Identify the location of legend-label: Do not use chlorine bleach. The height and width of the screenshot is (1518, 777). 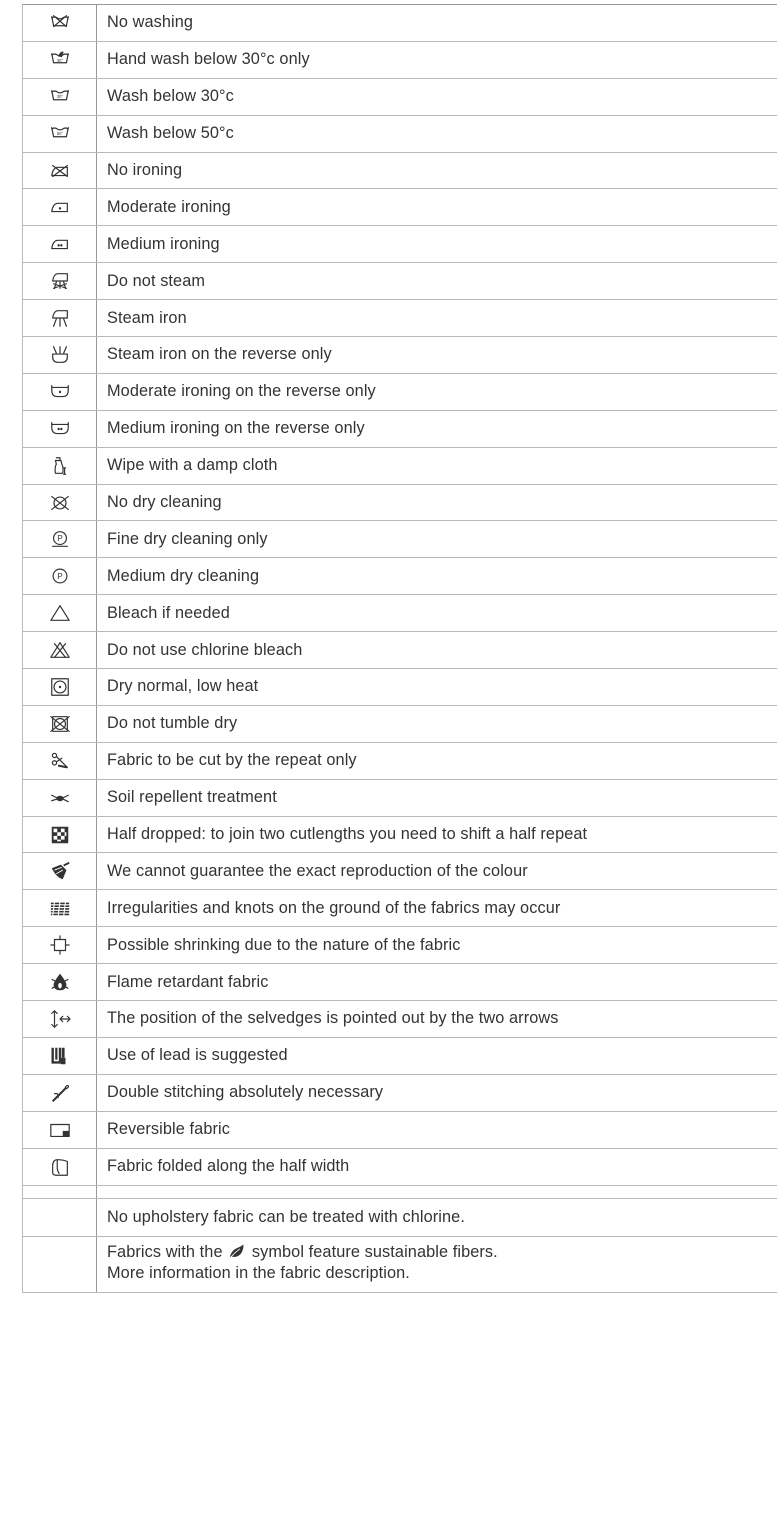
(436, 650).